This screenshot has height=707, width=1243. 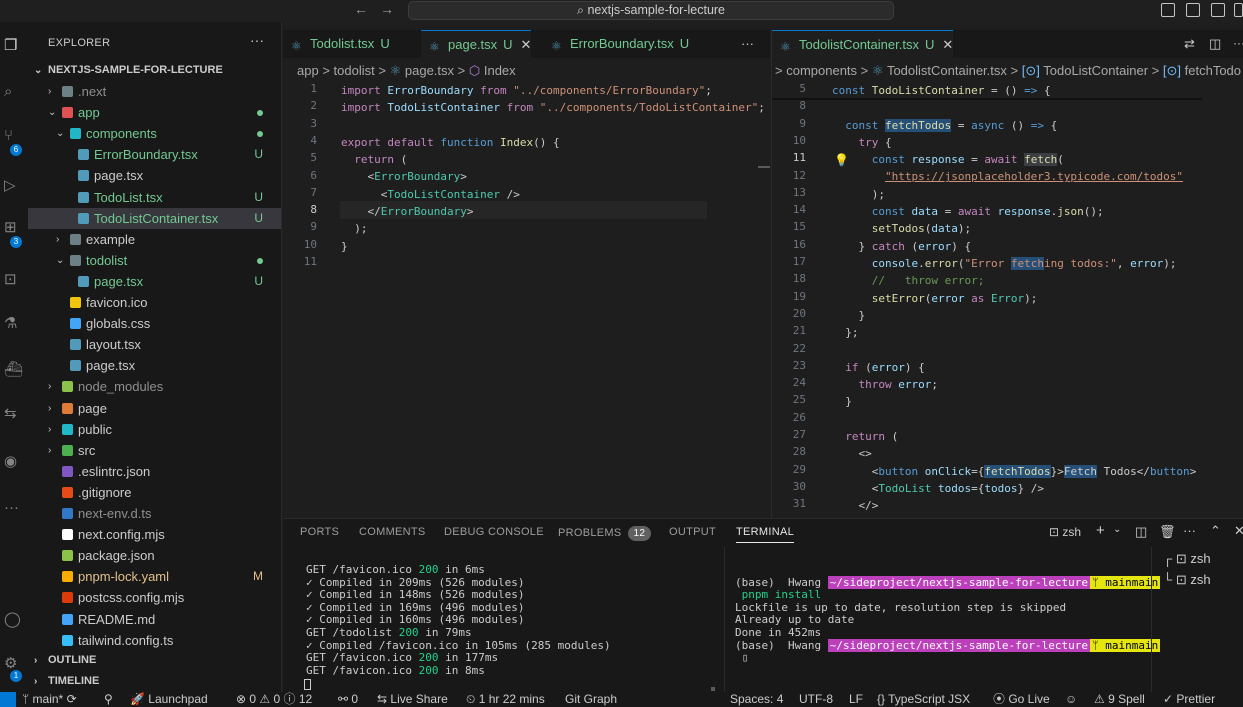 I want to click on encoding-status: UTF-8, so click(x=816, y=699).